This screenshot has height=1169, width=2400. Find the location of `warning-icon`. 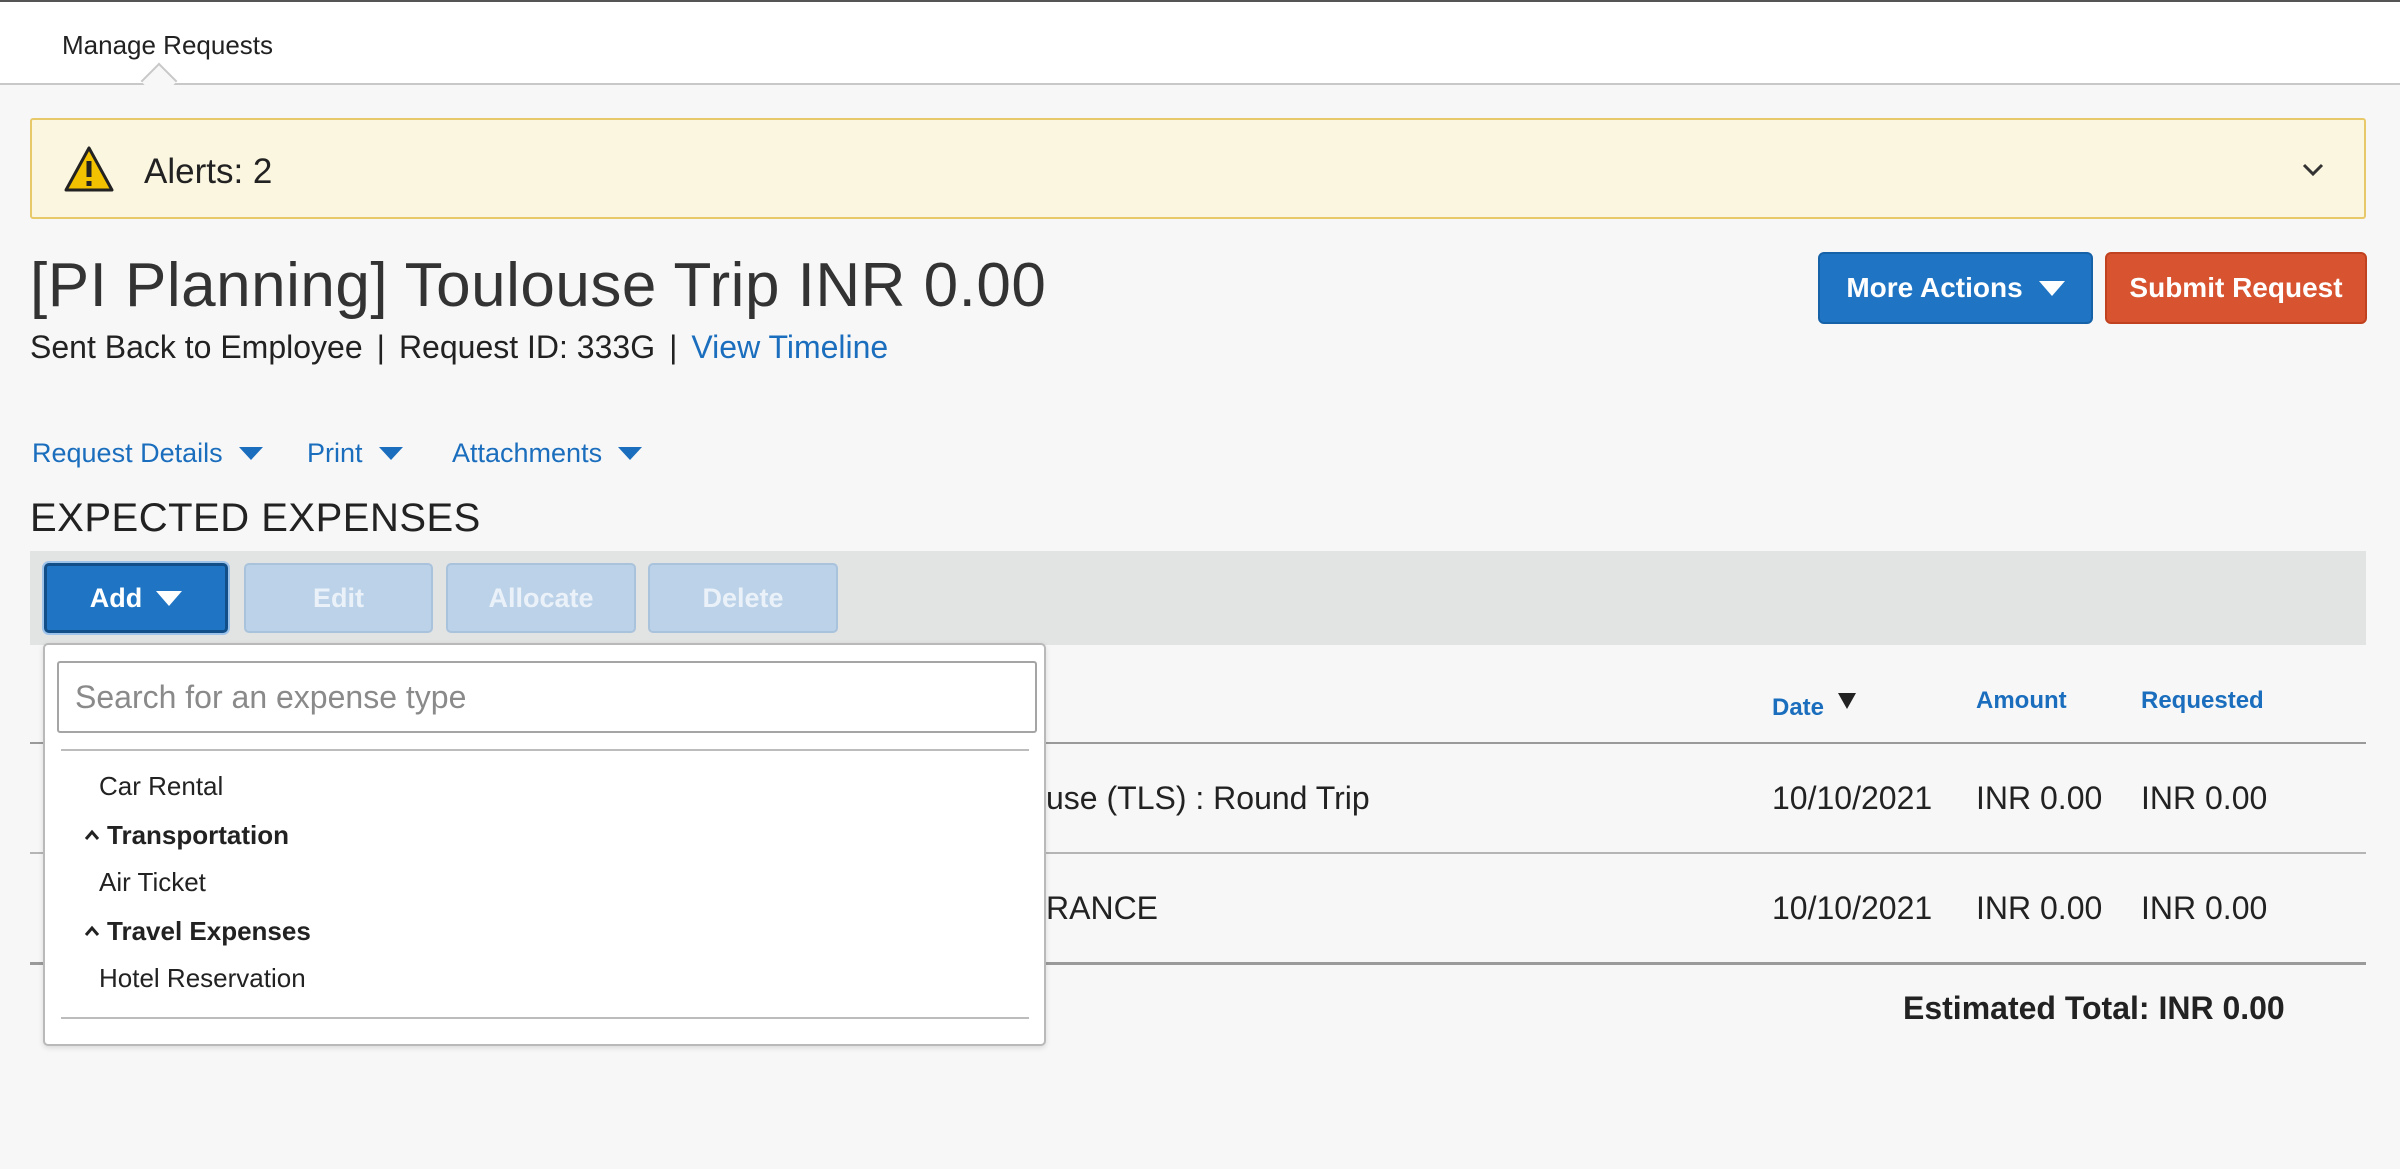

warning-icon is located at coordinates (89, 169).